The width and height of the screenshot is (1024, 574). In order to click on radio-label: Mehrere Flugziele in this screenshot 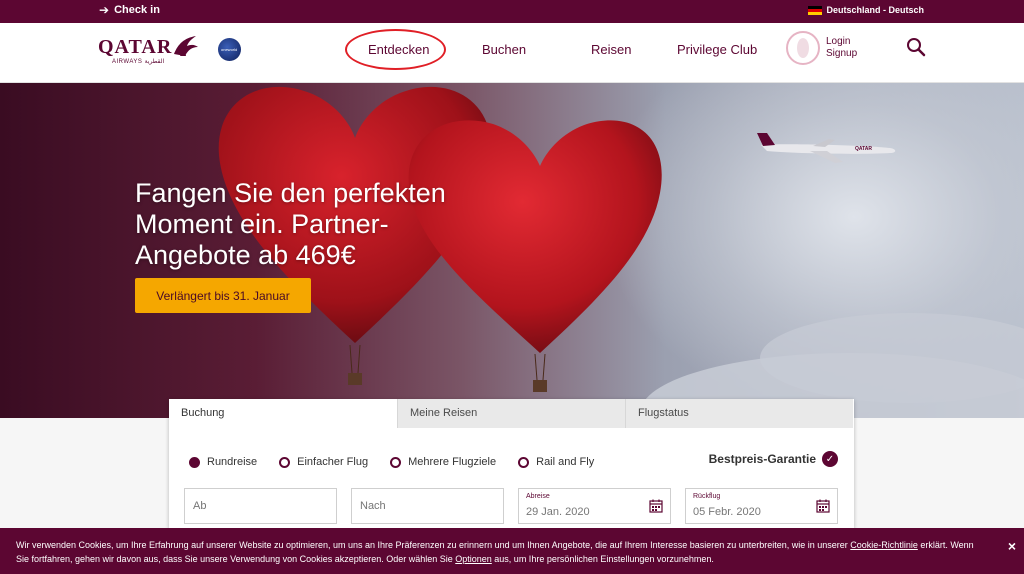, I will do `click(452, 462)`.